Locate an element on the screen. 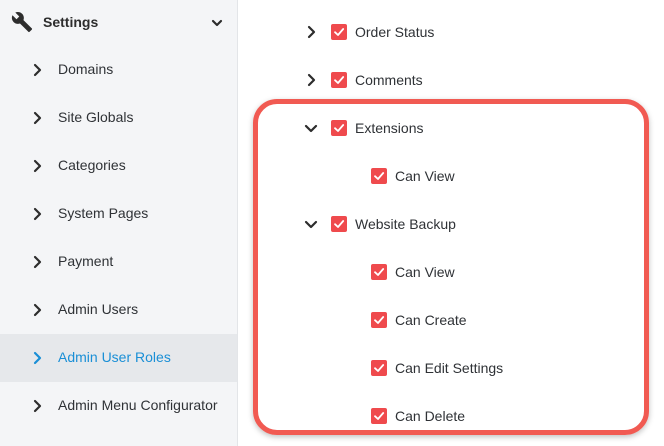 The image size is (664, 446). backup-can-view-checkbox is located at coordinates (379, 272).